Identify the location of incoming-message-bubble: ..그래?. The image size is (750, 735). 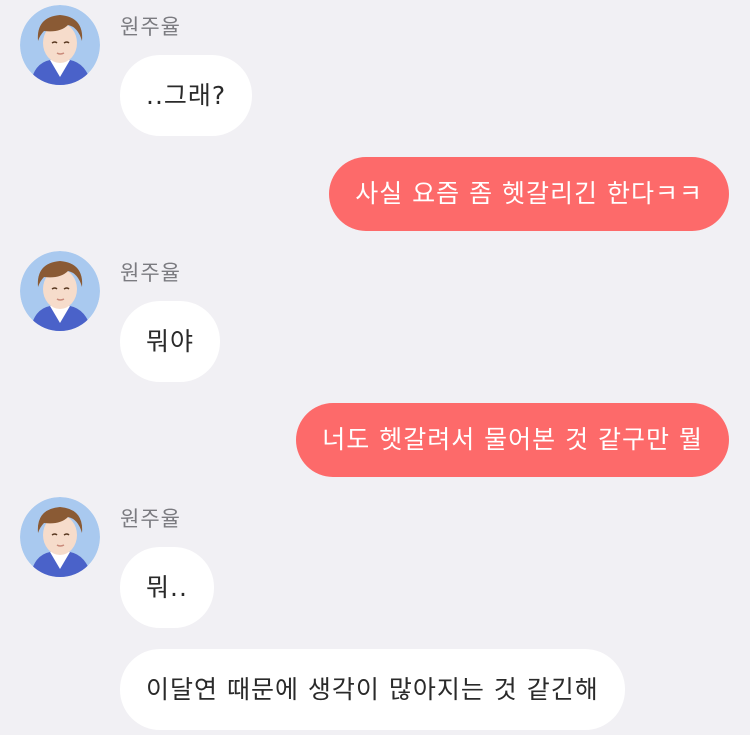
(186, 95).